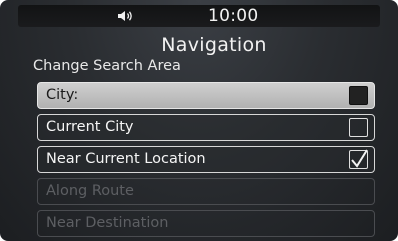 This screenshot has width=398, height=241. Describe the element at coordinates (206, 191) in the screenshot. I see `menu-item-along-route: Along Route` at that location.